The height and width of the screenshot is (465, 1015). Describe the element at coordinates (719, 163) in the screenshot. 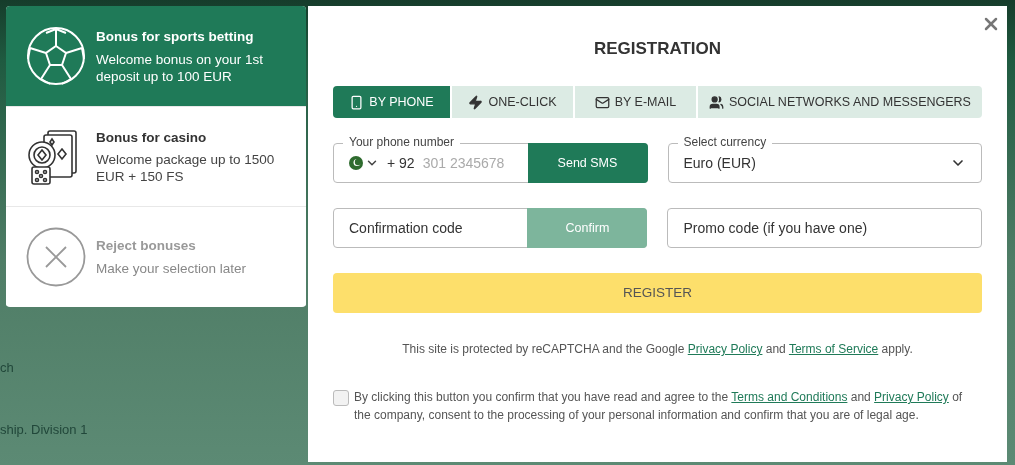

I see `select-value: Euro (EUR)` at that location.